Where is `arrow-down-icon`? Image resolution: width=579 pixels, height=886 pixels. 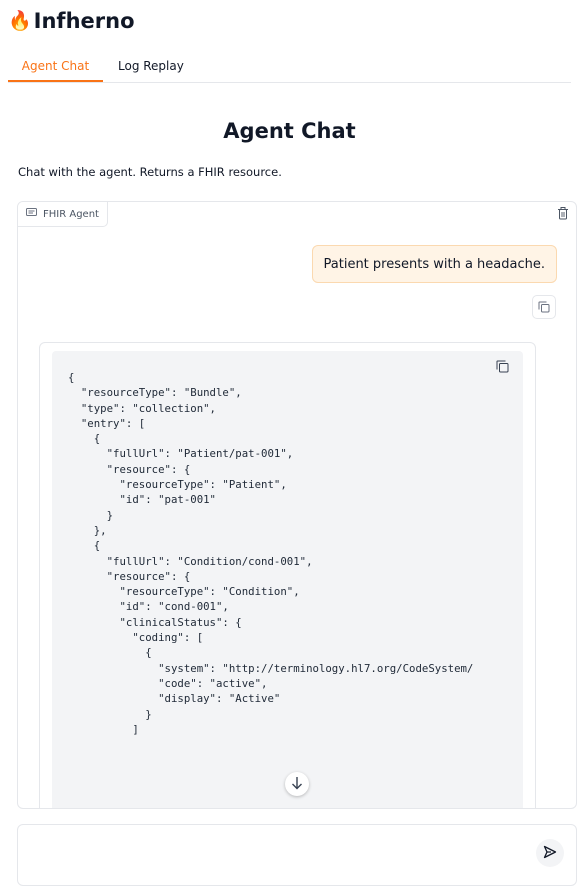 arrow-down-icon is located at coordinates (297, 784).